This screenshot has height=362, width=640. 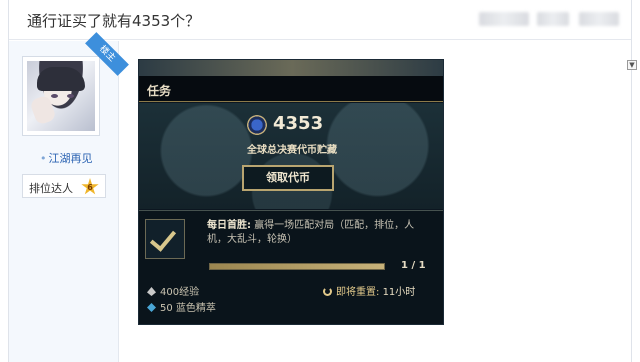 I want to click on username: • 江湖再见, so click(x=66, y=158).